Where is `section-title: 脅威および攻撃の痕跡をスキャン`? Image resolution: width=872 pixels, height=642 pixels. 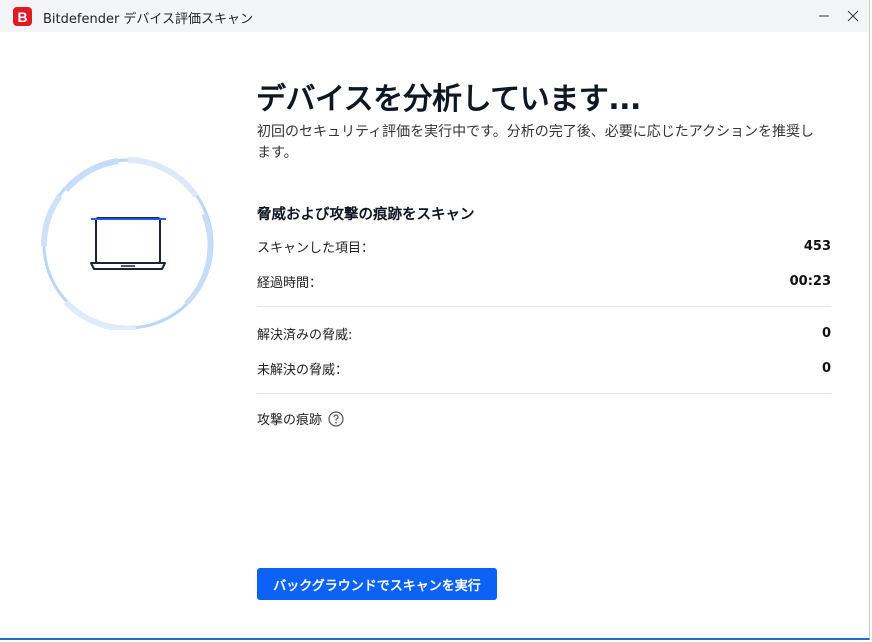 section-title: 脅威および攻撃の痕跡をスキャン is located at coordinates (366, 215).